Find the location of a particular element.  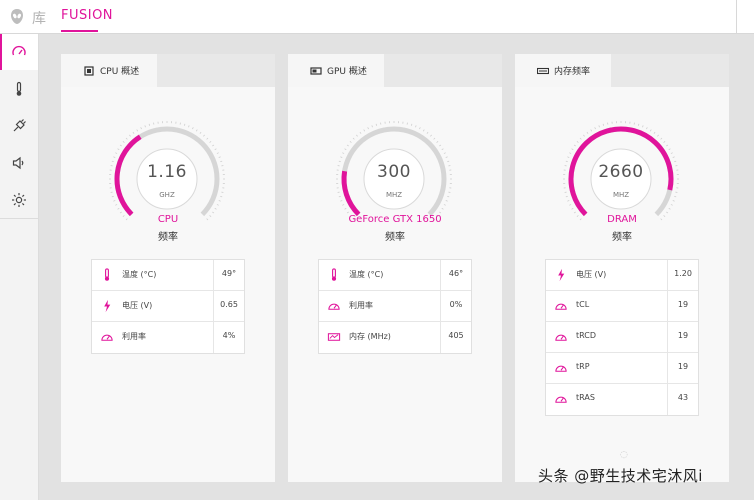

device-name: CPU is located at coordinates (168, 219).